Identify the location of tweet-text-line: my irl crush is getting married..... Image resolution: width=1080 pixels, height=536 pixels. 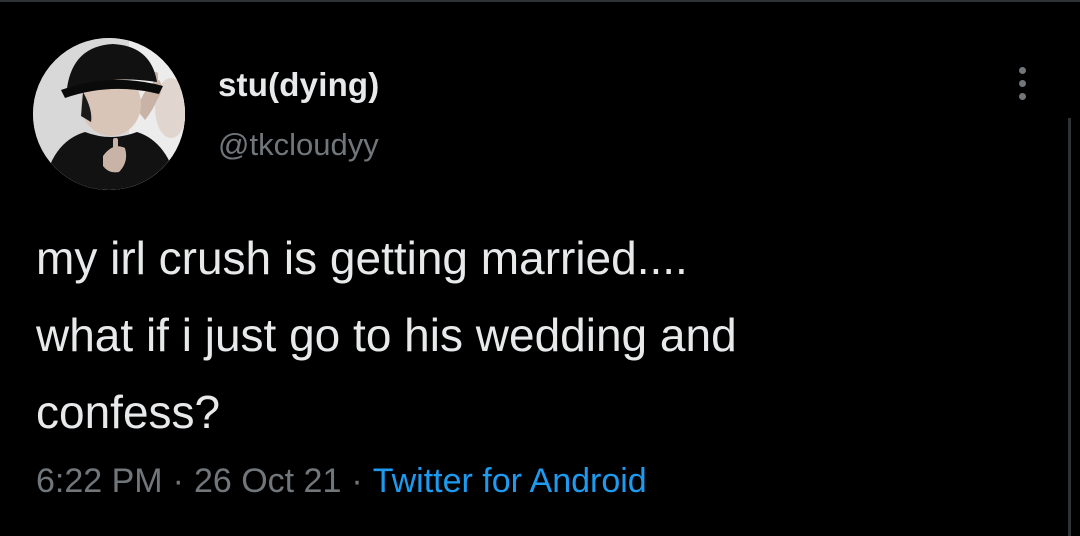
(362, 258).